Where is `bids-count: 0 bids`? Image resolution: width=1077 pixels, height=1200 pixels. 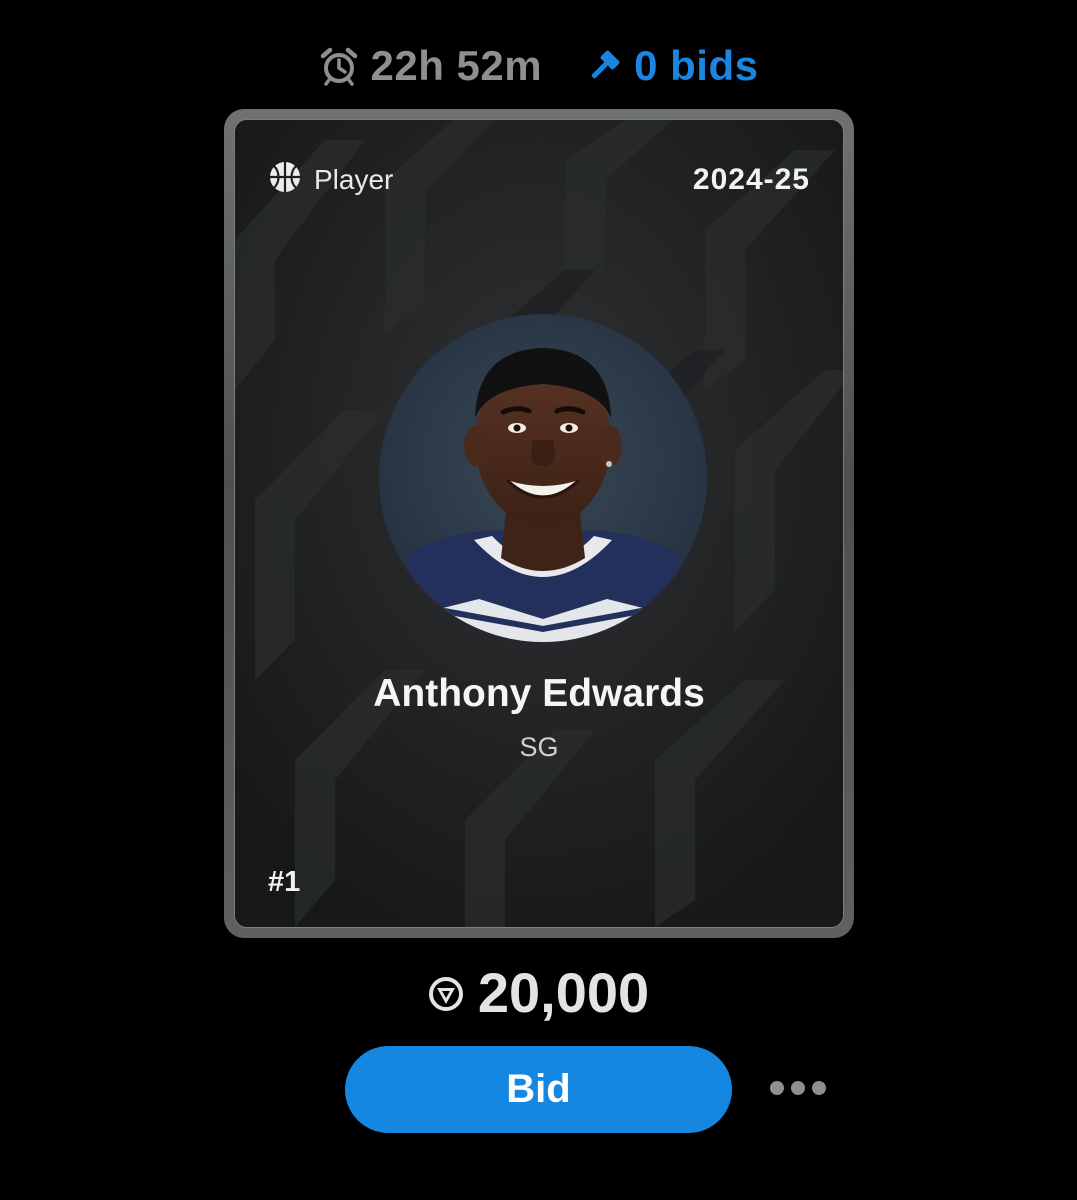 bids-count: 0 bids is located at coordinates (672, 66).